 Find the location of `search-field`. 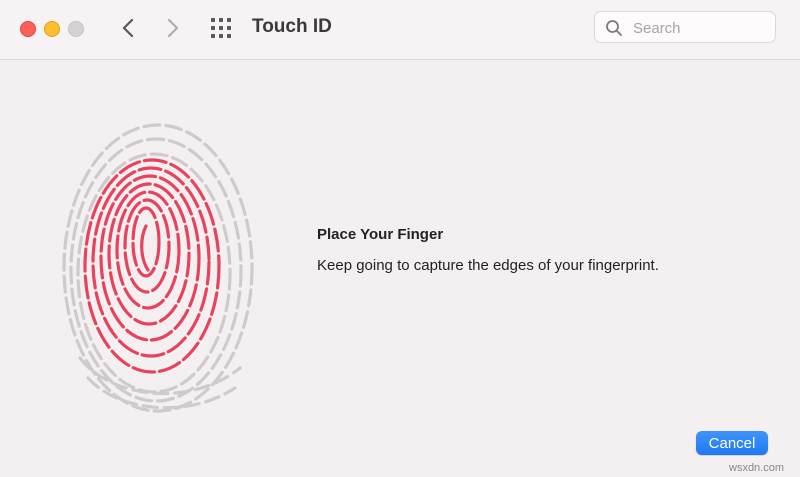

search-field is located at coordinates (685, 27).